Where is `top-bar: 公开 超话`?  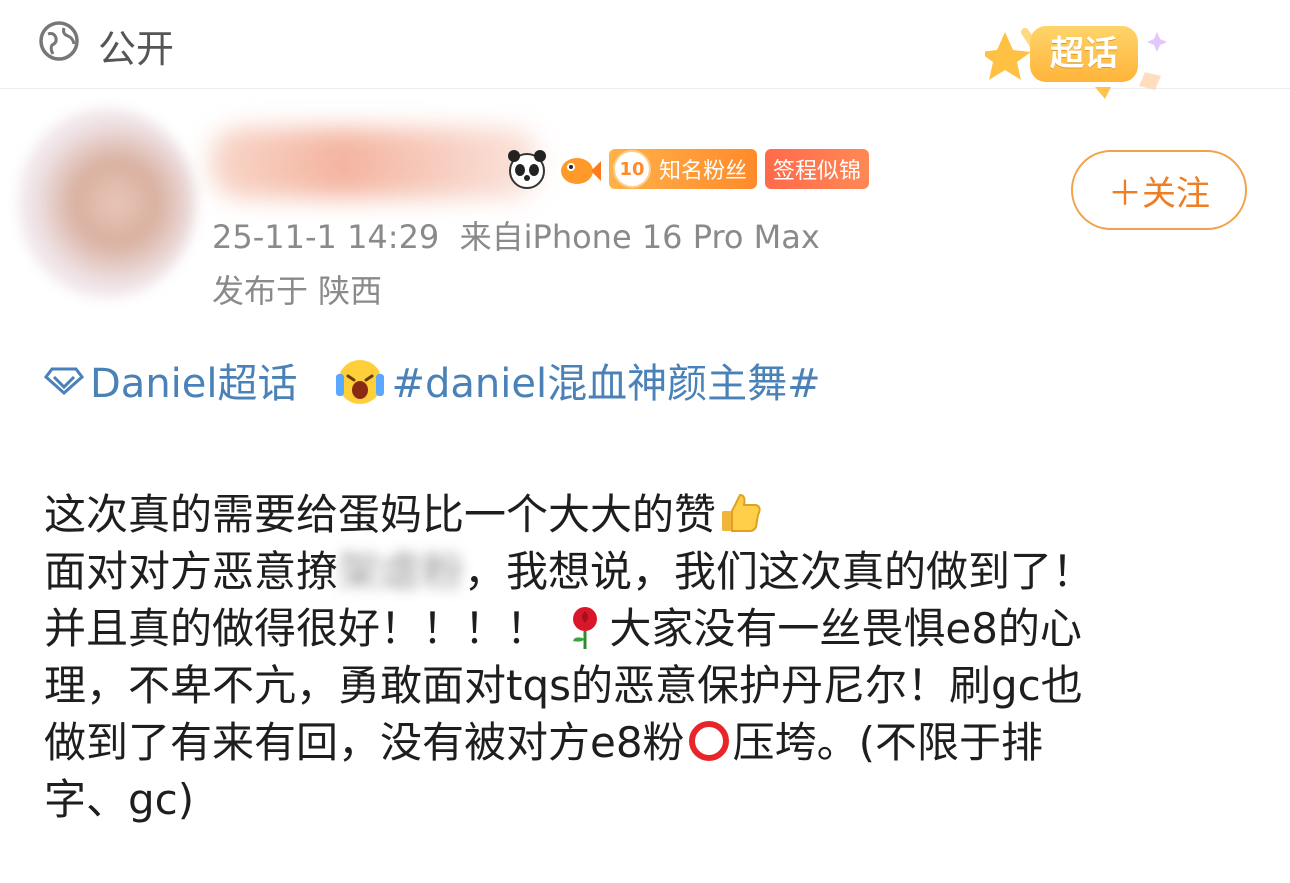
top-bar: 公开 超话 is located at coordinates (645, 49).